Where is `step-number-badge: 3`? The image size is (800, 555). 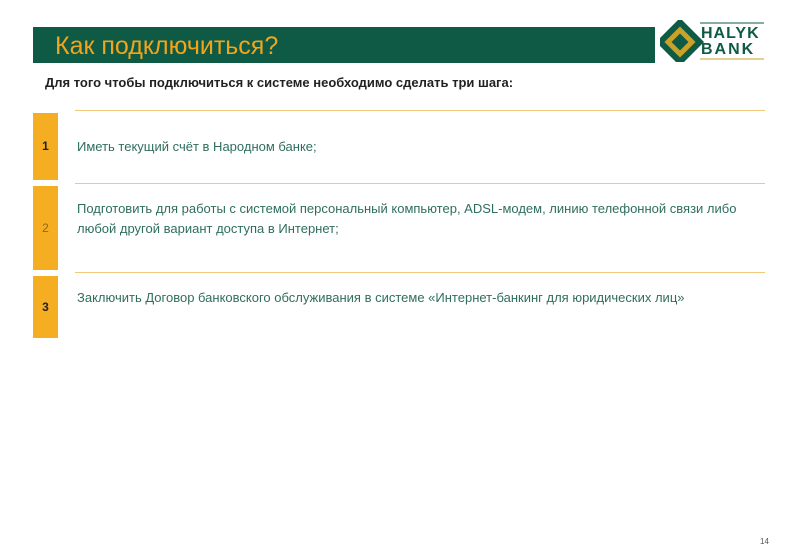
step-number-badge: 3 is located at coordinates (45, 307).